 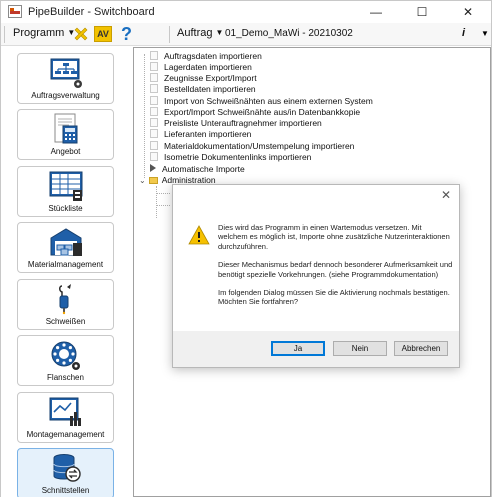 I want to click on tree-item-label: Lieferanten importieren, so click(x=208, y=134).